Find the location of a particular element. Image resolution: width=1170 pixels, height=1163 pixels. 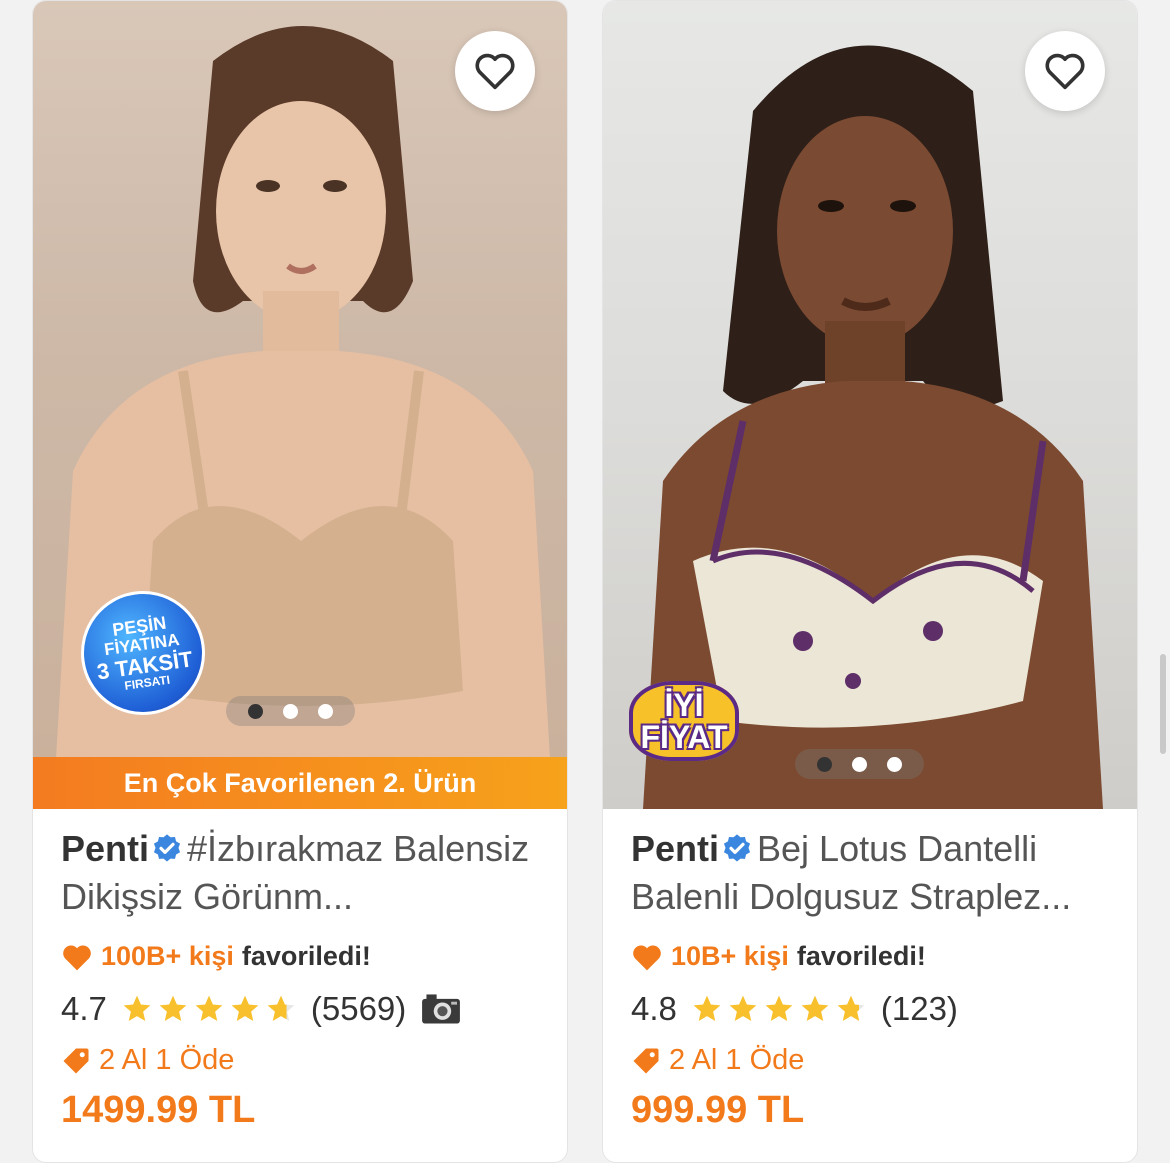

camera-icon is located at coordinates (441, 1009).